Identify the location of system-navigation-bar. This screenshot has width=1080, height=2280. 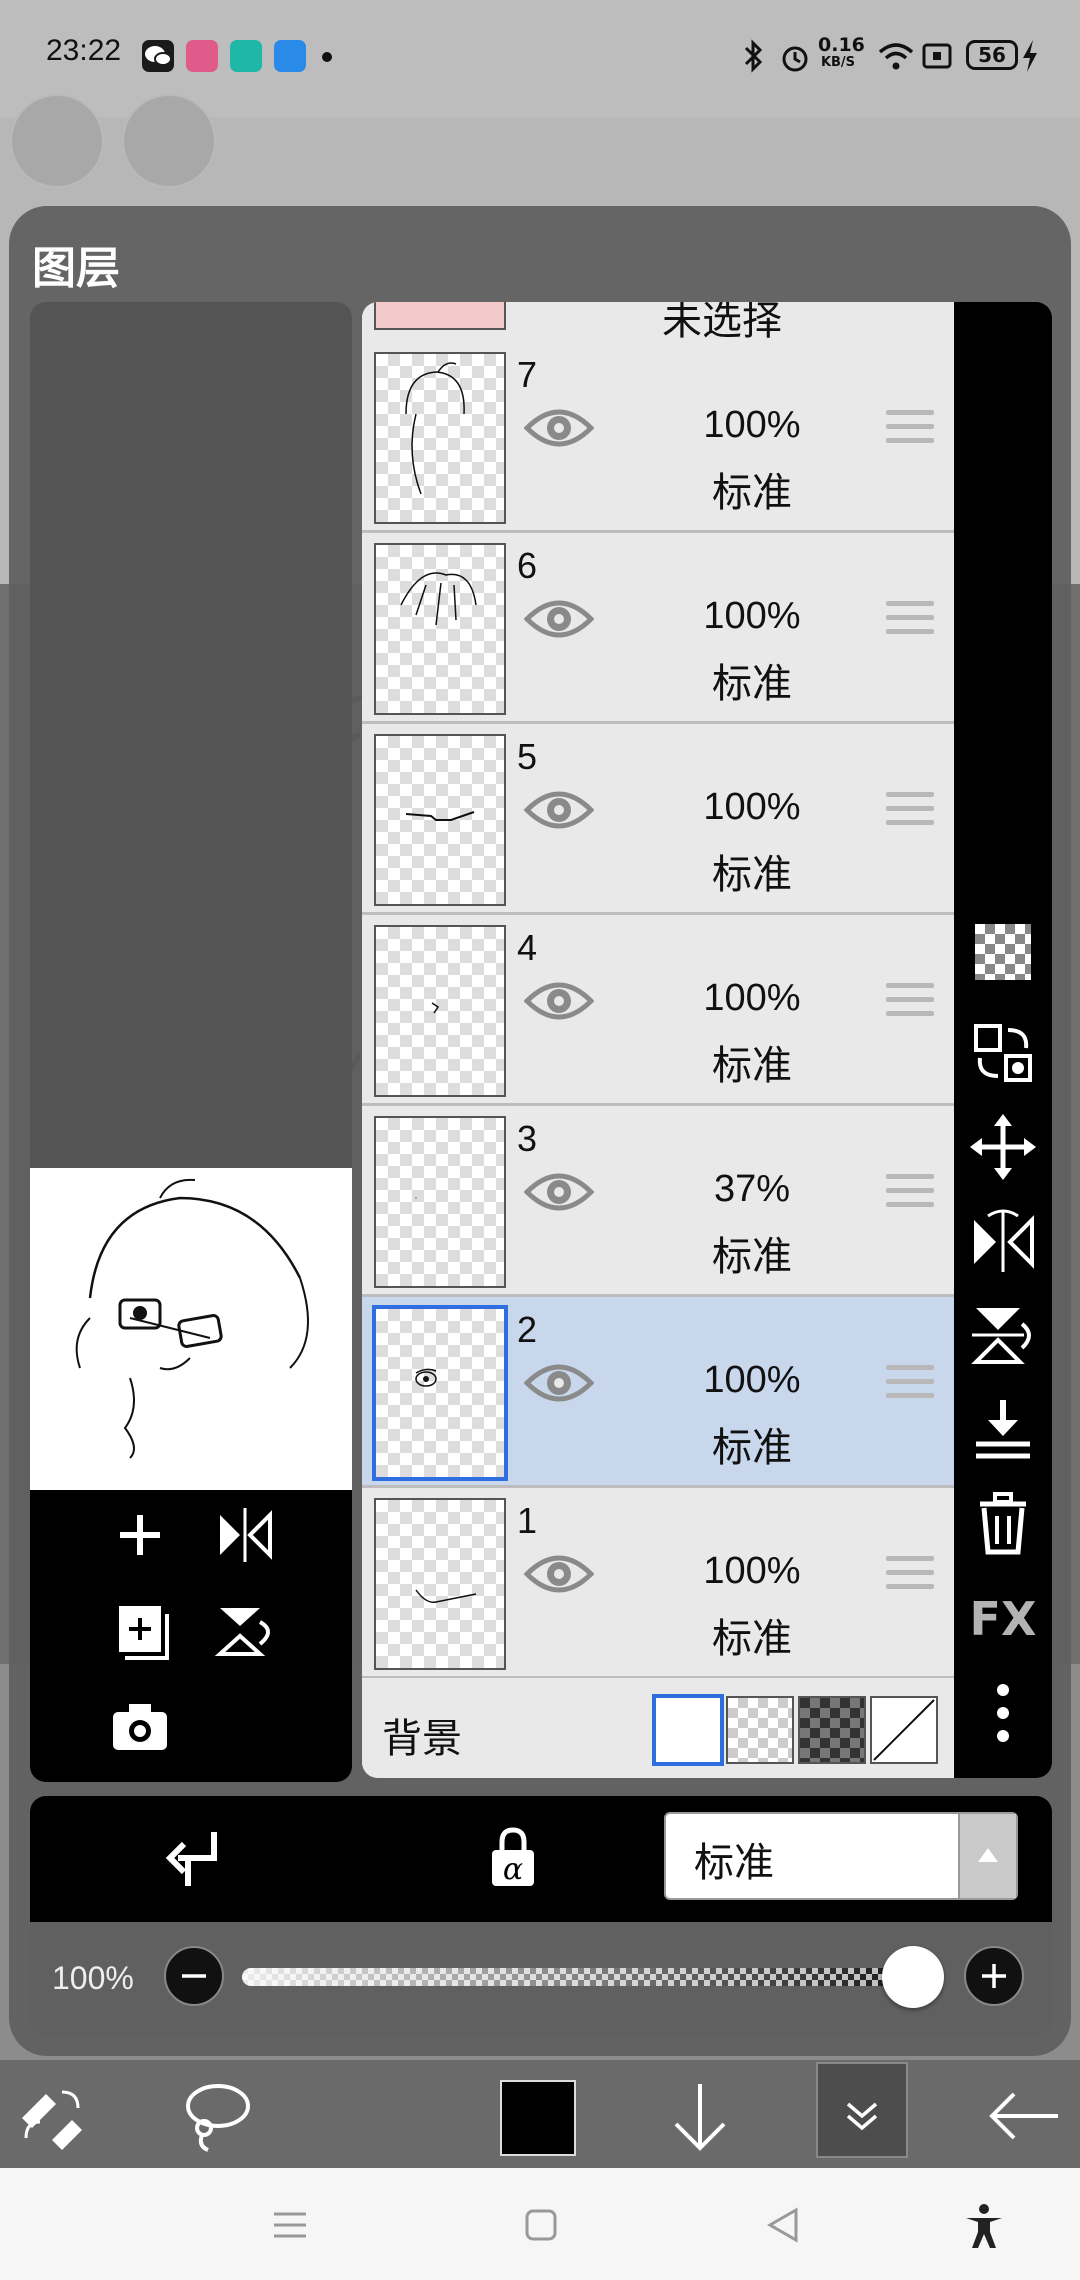
(540, 2224).